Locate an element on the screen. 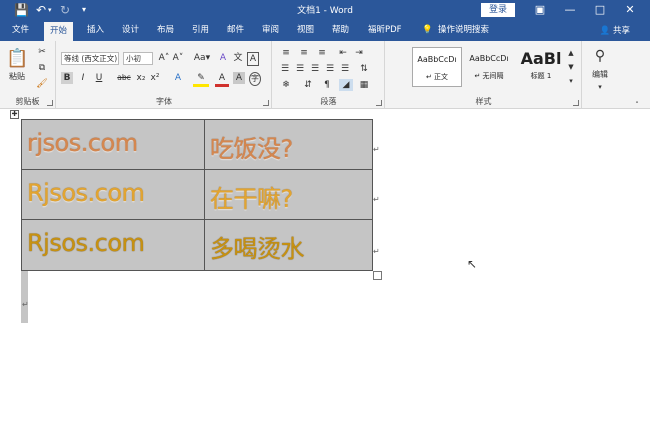 This screenshot has height=428, width=650. styles-scroll-down-icon: ▼ is located at coordinates (571, 67).